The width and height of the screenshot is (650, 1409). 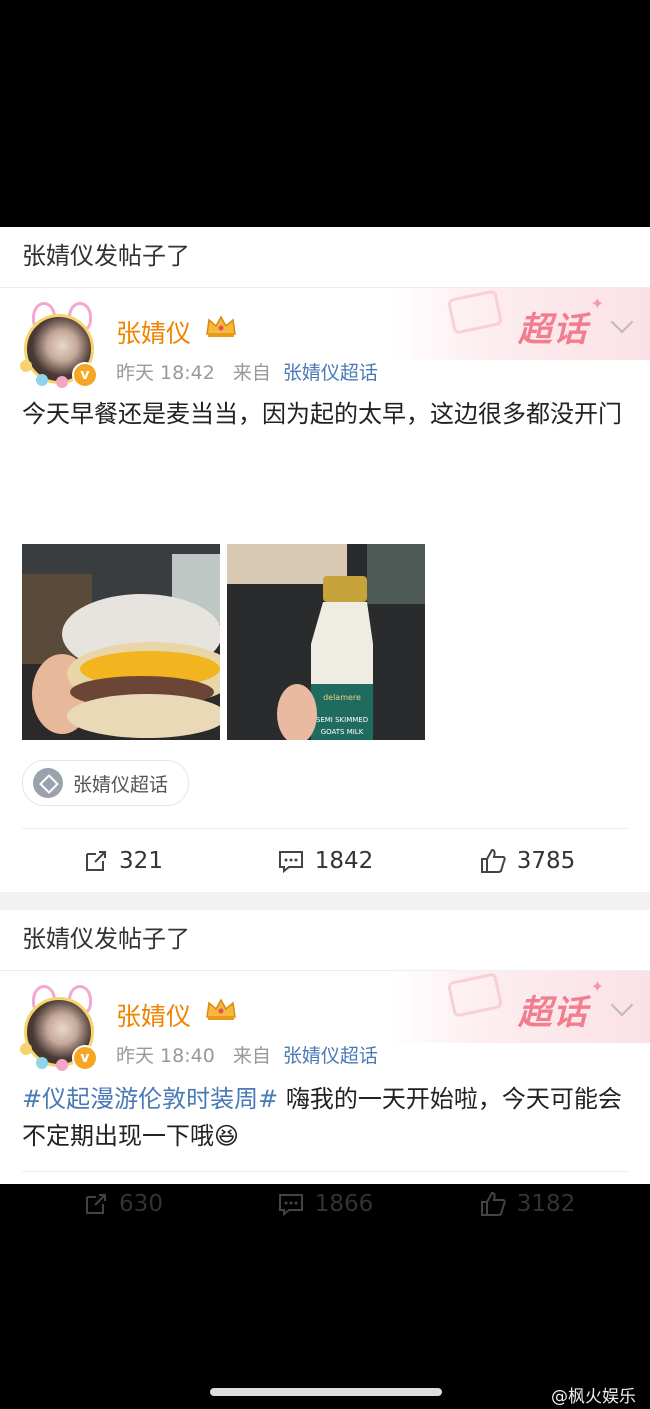 I want to click on like-count: 3182, so click(x=546, y=1204).